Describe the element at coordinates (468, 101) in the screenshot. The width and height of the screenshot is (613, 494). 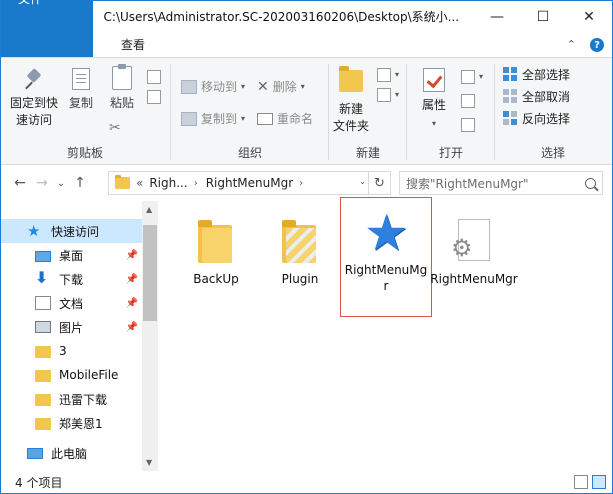
I see `edit-icon` at that location.